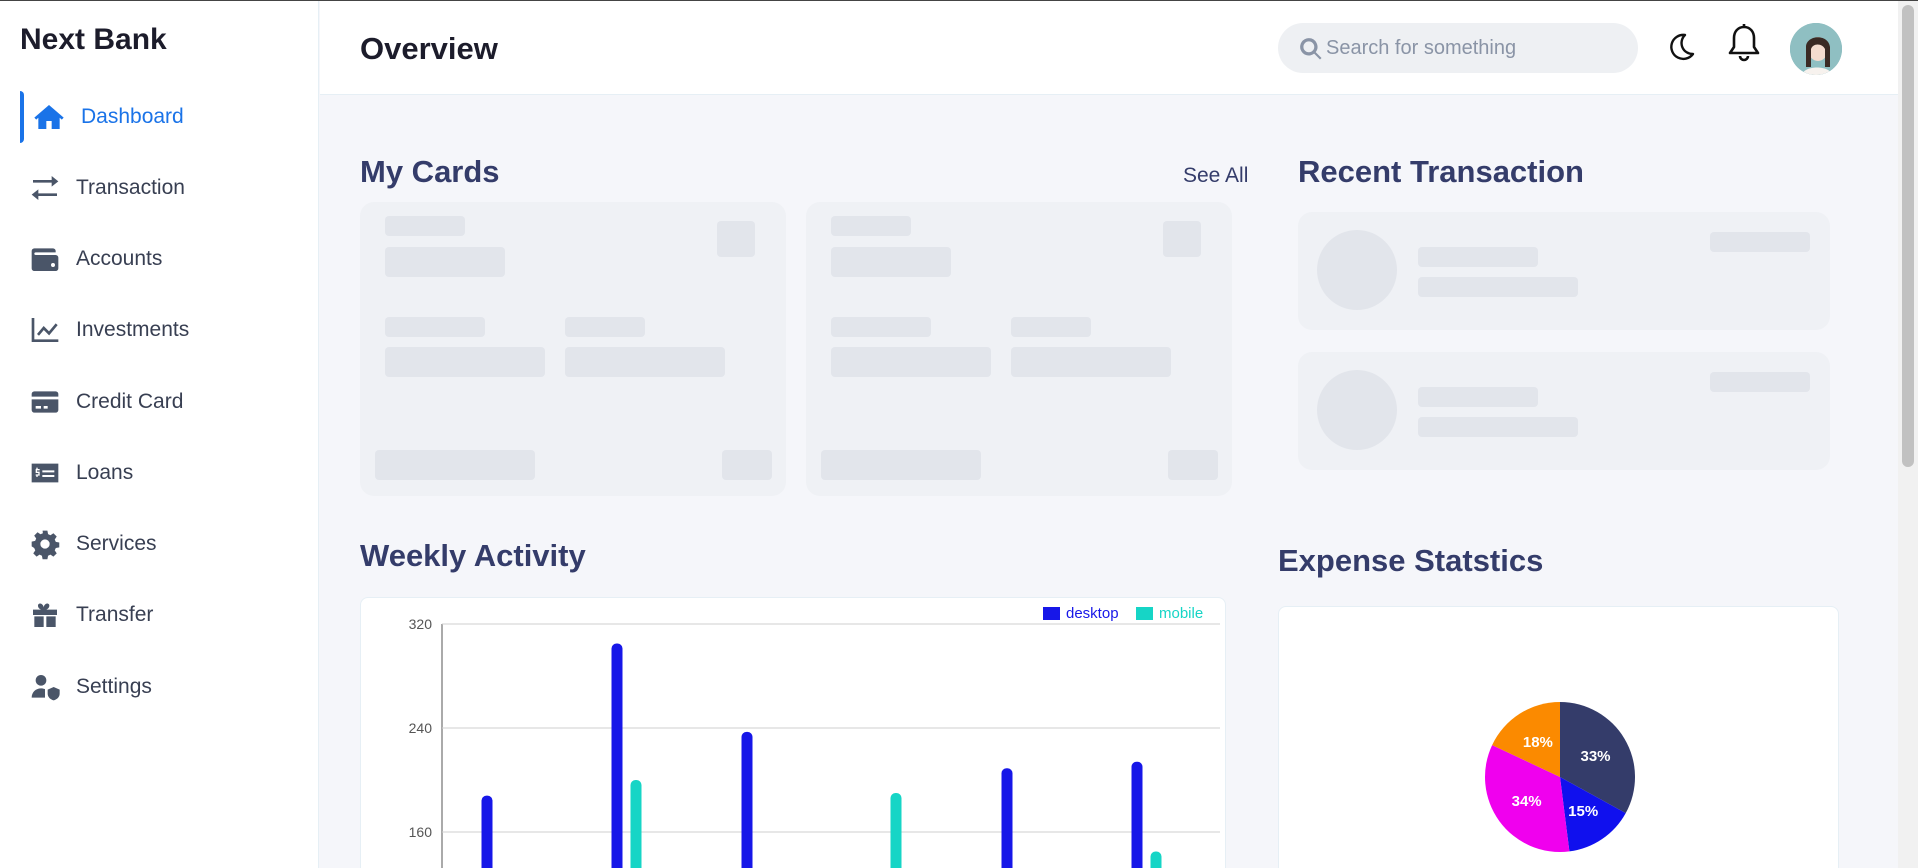 The height and width of the screenshot is (868, 1918). What do you see at coordinates (45, 473) in the screenshot?
I see `money-bill-icon` at bounding box center [45, 473].